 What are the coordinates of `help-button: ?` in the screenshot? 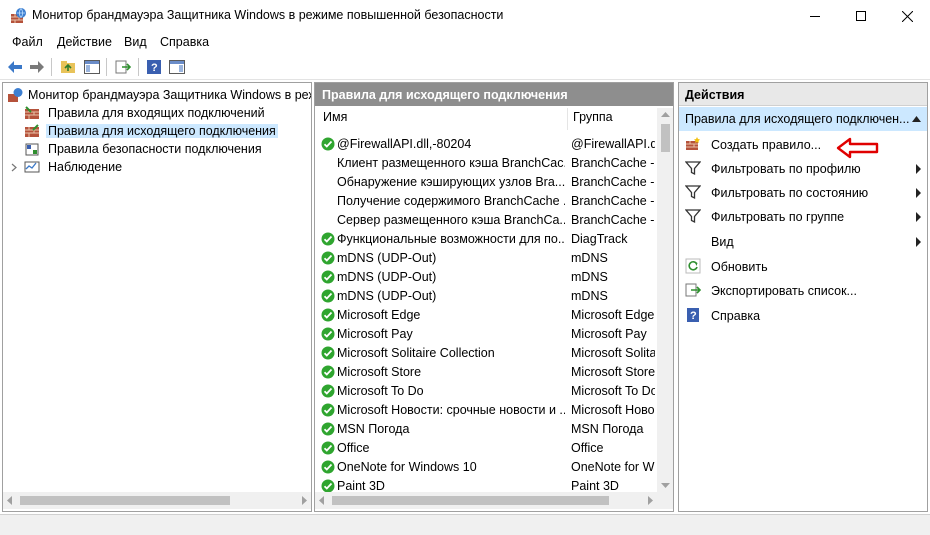 It's located at (154, 67).